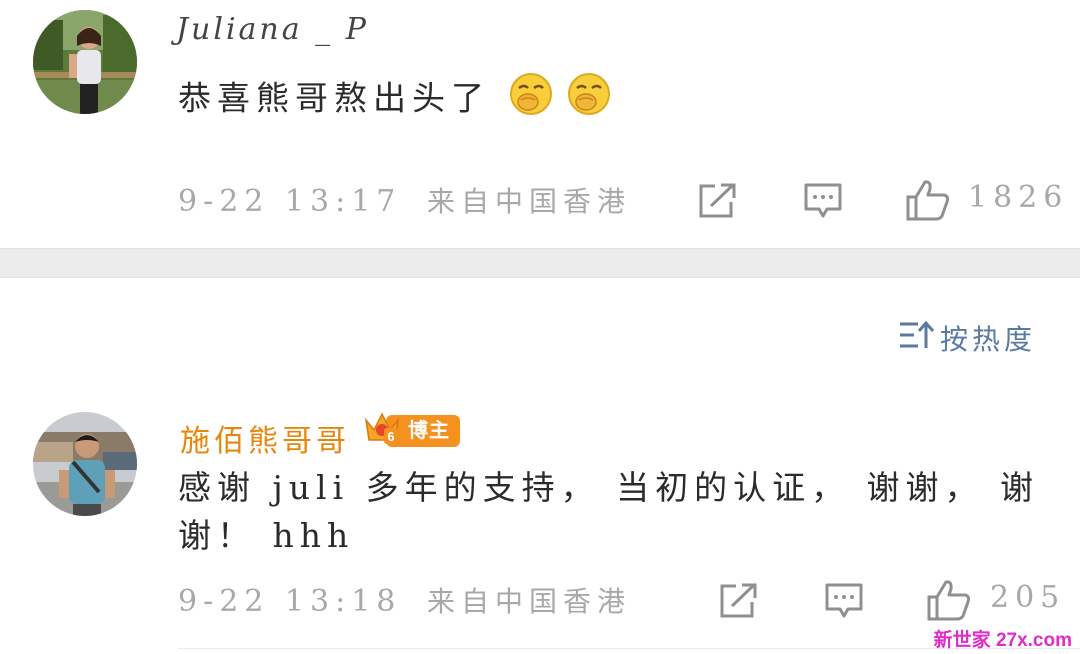 This screenshot has height=654, width=1080. Describe the element at coordinates (390, 436) in the screenshot. I see `badge-level: 6` at that location.